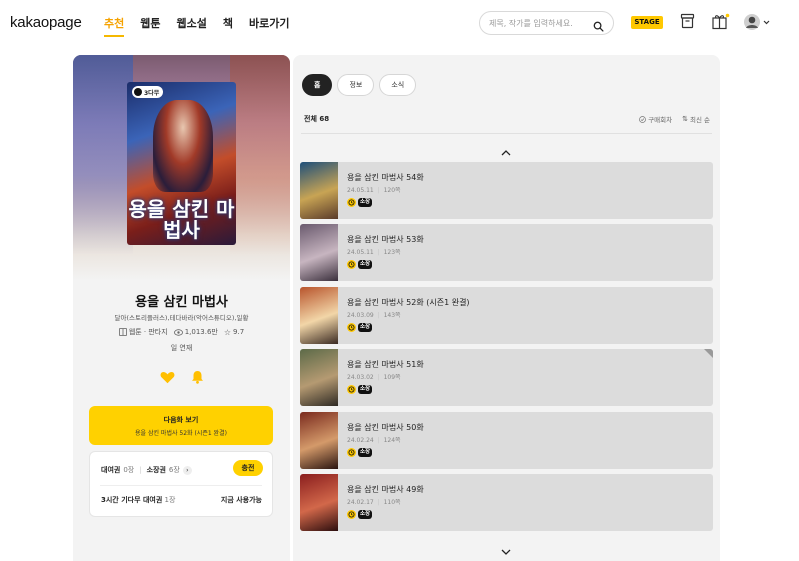 The height and width of the screenshot is (561, 799). Describe the element at coordinates (506, 502) in the screenshot. I see `episode-item: 용을 삼킨 마법사 49화 24.02.17 | 110쪽 소장` at that location.